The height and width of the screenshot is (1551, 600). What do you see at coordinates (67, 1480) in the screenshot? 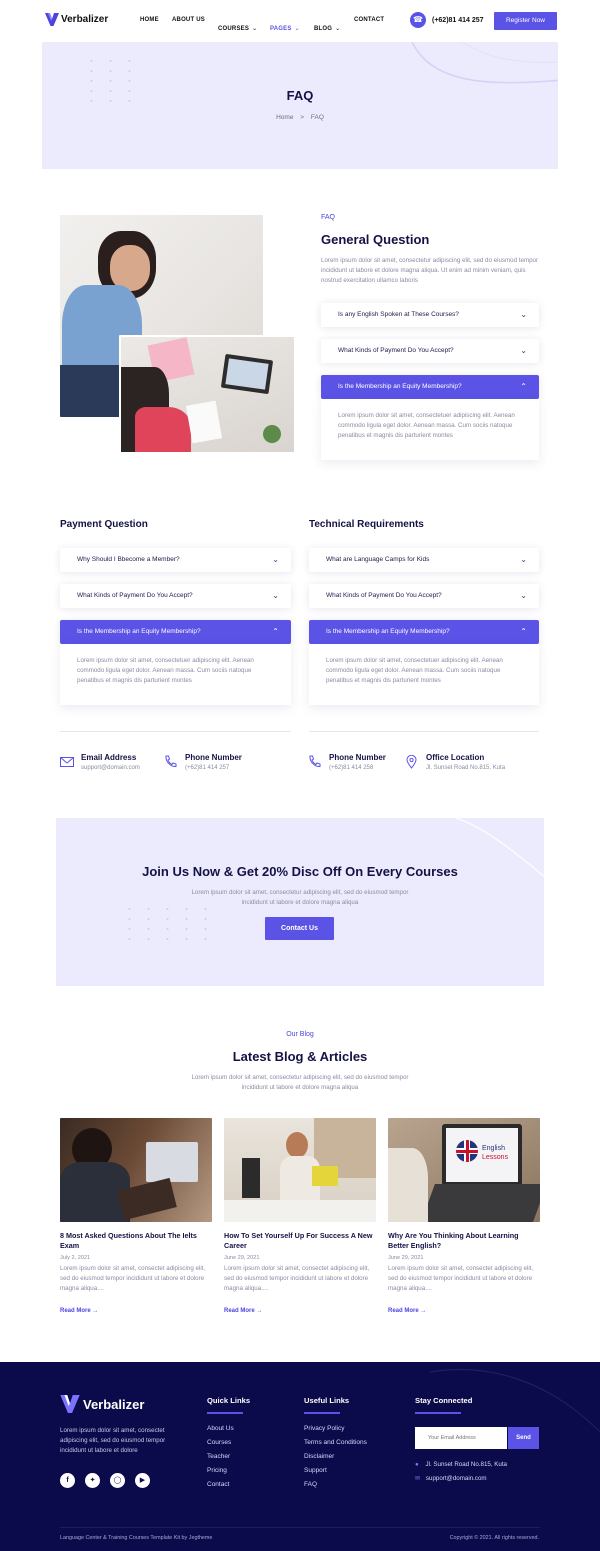
I see `facebook-icon: f` at bounding box center [67, 1480].